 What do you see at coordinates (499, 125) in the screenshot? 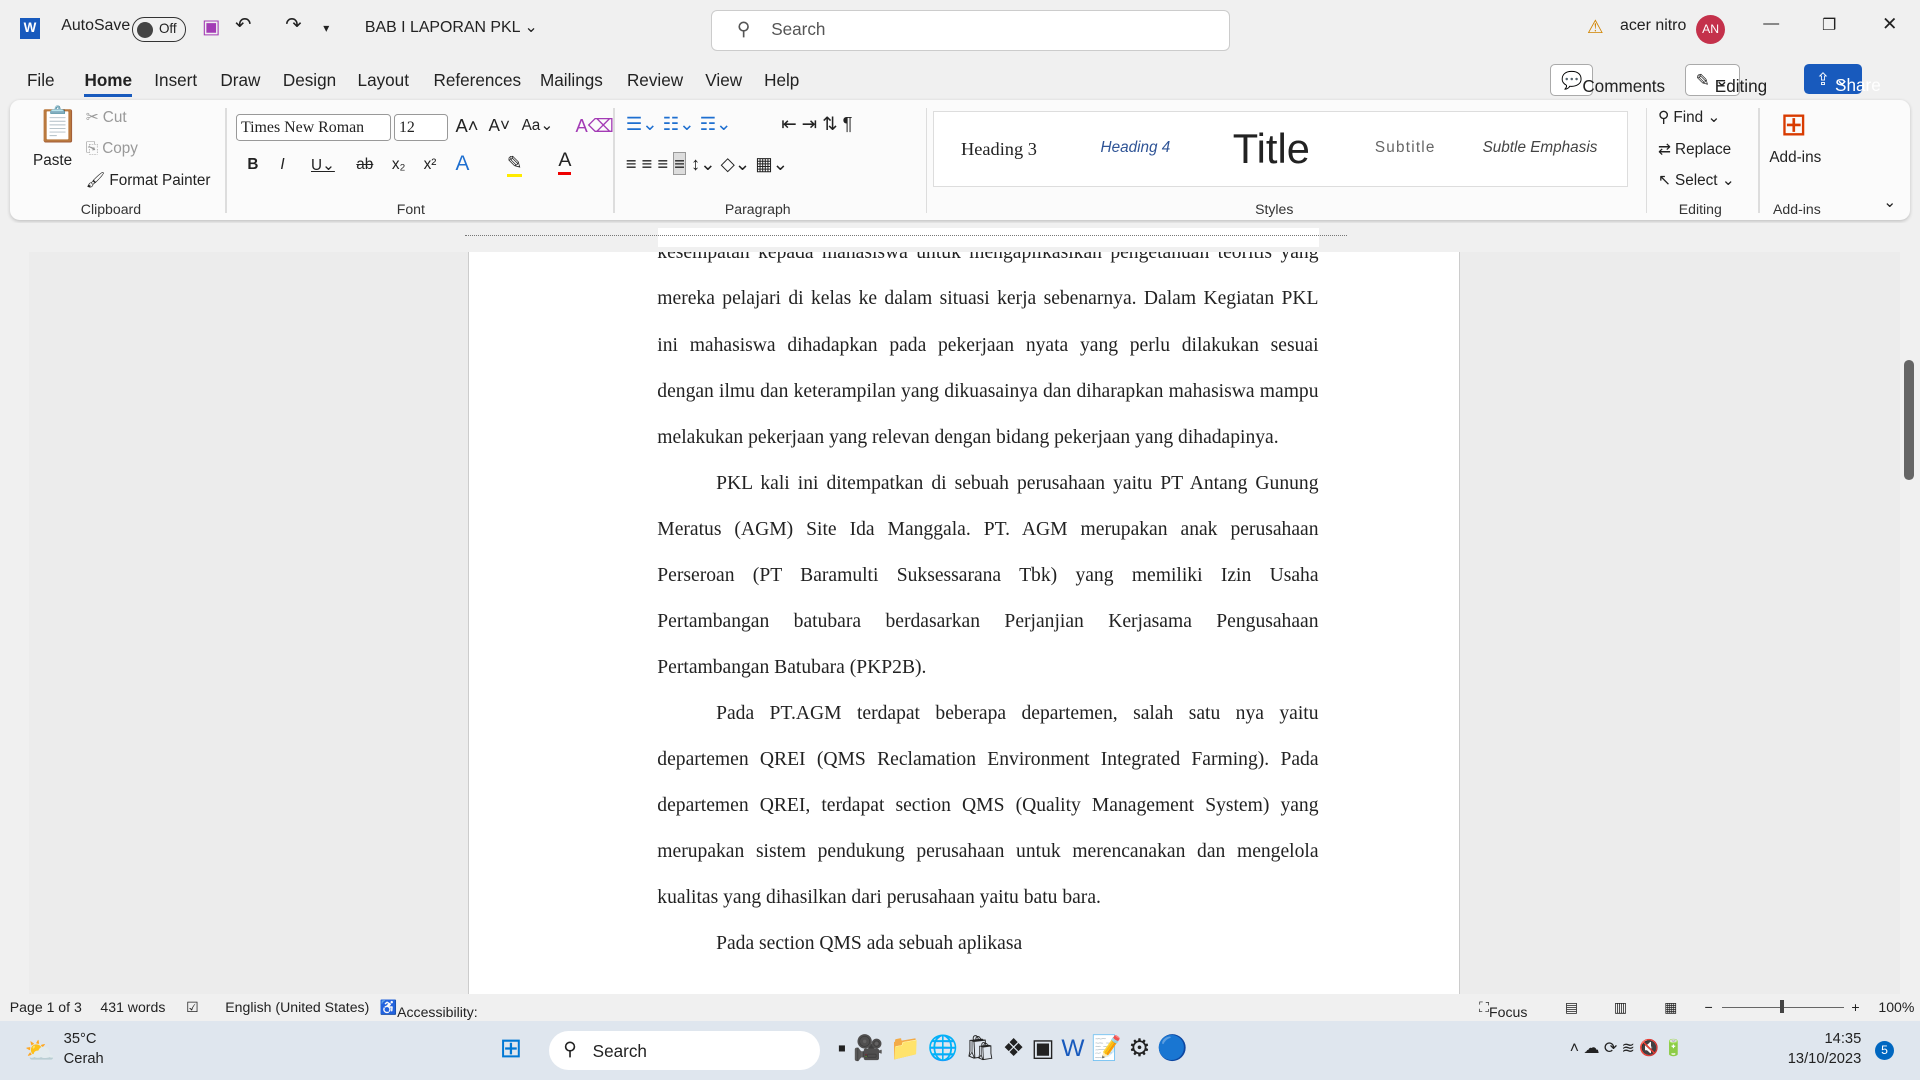
I see `shrink-font-icon: A˅` at bounding box center [499, 125].